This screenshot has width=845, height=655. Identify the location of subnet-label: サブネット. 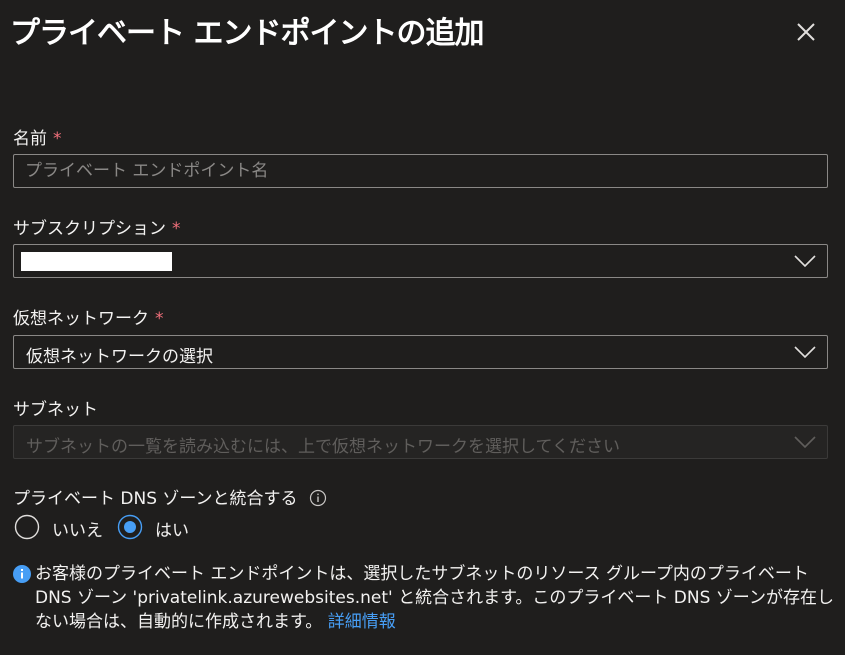
(55, 410).